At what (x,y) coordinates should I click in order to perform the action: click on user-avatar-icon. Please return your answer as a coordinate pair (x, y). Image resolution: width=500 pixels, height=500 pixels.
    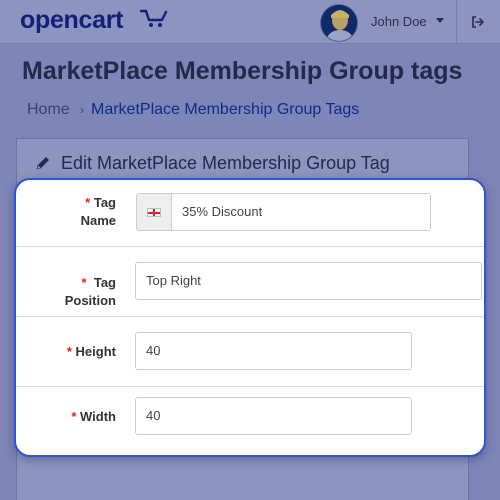
    Looking at the image, I should click on (339, 23).